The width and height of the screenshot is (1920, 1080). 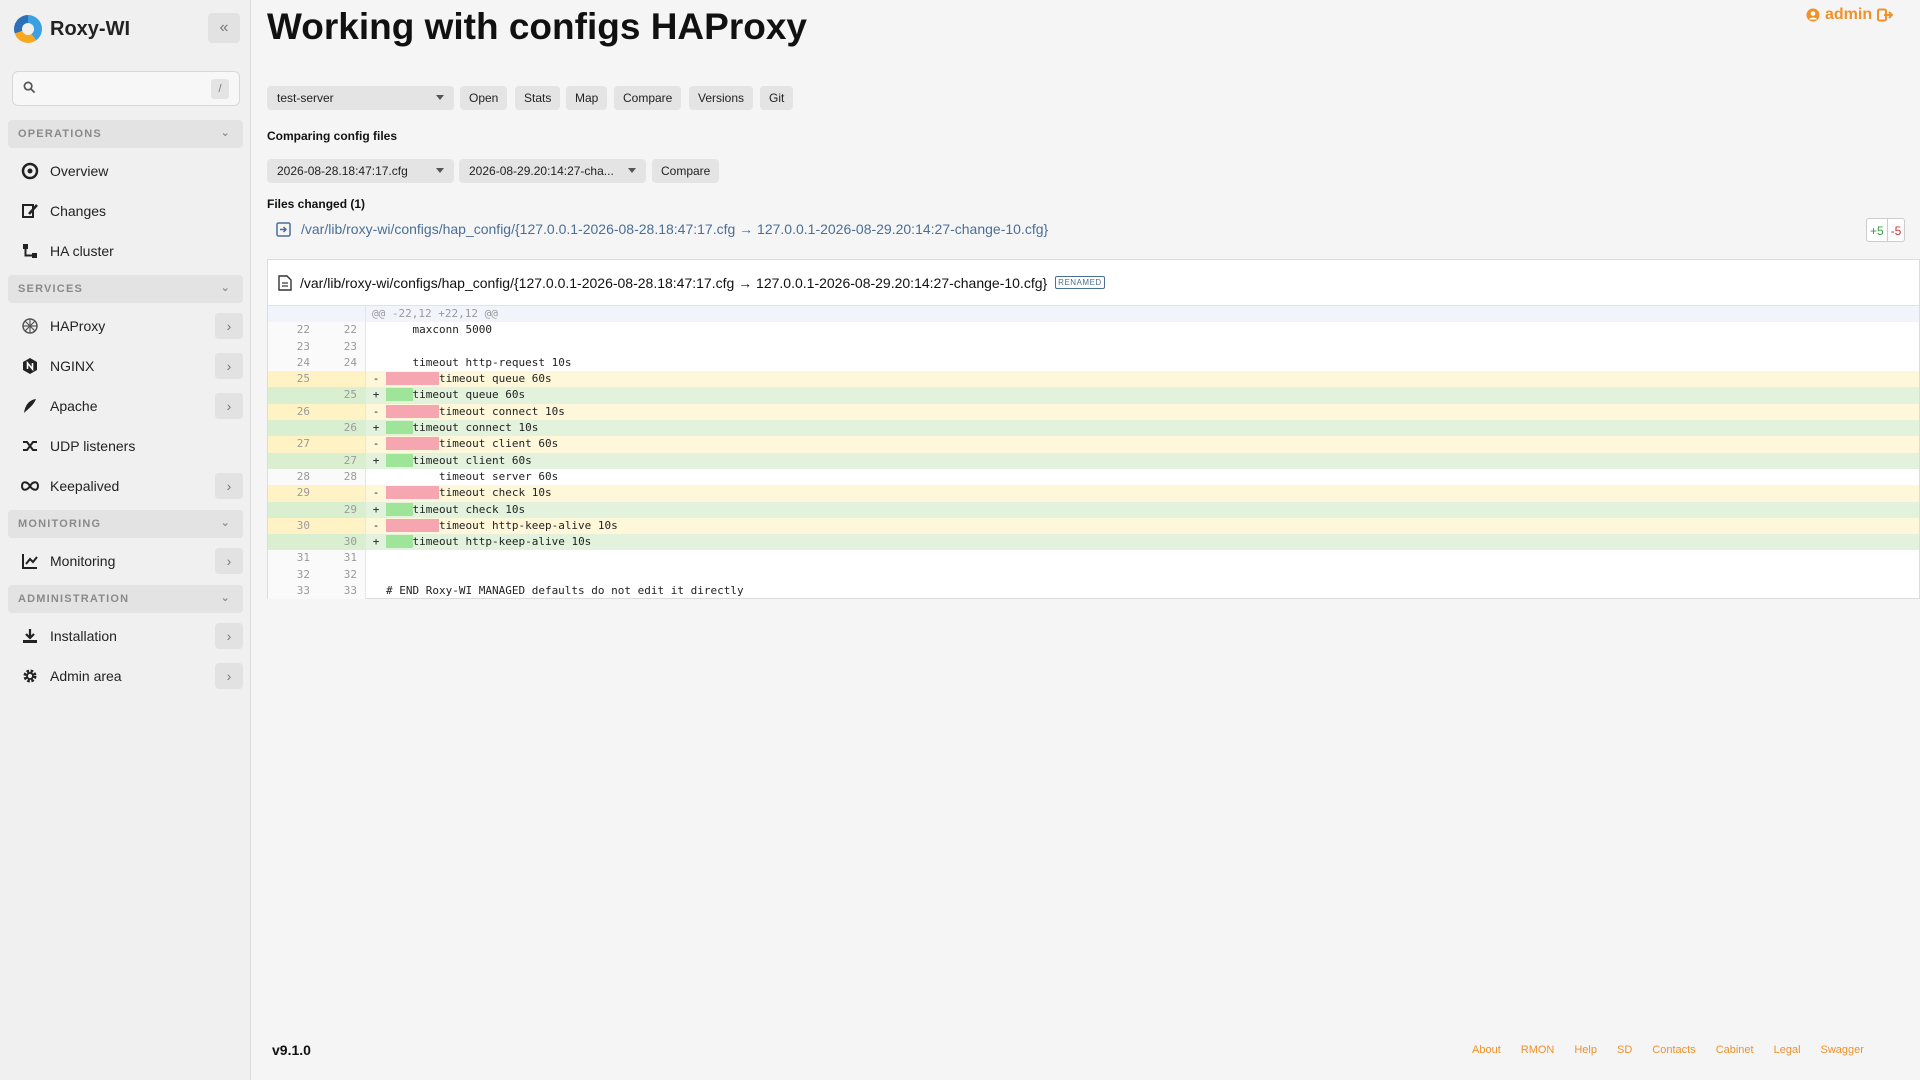 What do you see at coordinates (74, 599) in the screenshot?
I see `section-label: ADMINISTRATION` at bounding box center [74, 599].